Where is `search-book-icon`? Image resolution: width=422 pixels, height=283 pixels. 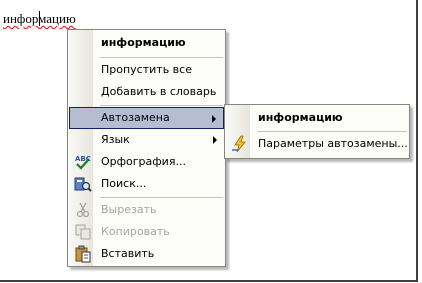
search-book-icon is located at coordinates (83, 184).